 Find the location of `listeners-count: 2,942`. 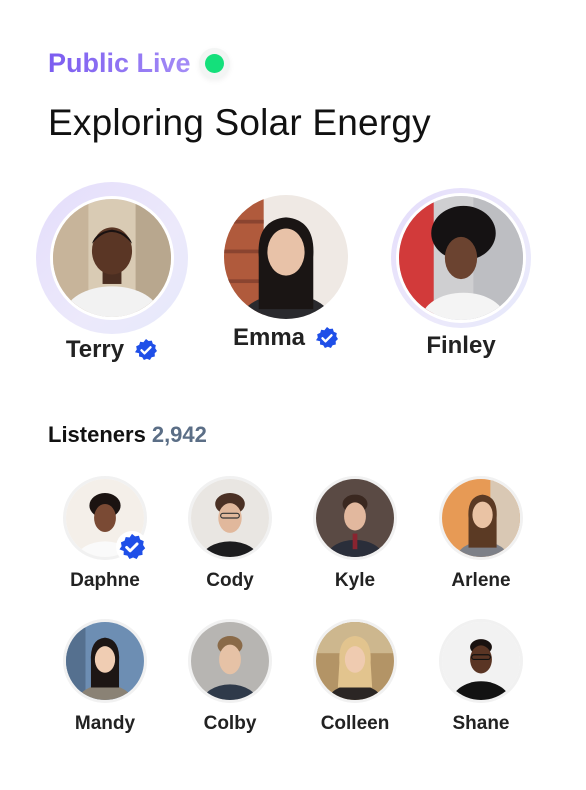

listeners-count: 2,942 is located at coordinates (179, 434).